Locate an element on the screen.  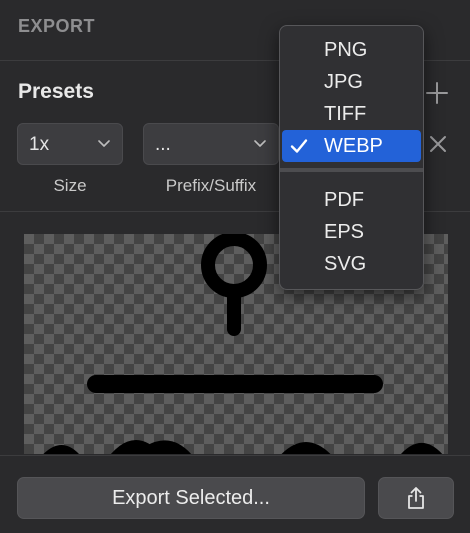
share-icon is located at coordinates (416, 498).